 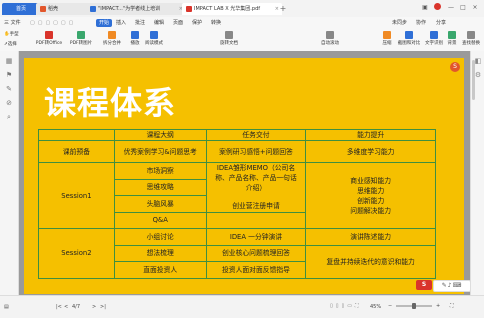 What do you see at coordinates (471, 40) in the screenshot?
I see `find-replace-button: 查找替换` at bounding box center [471, 40].